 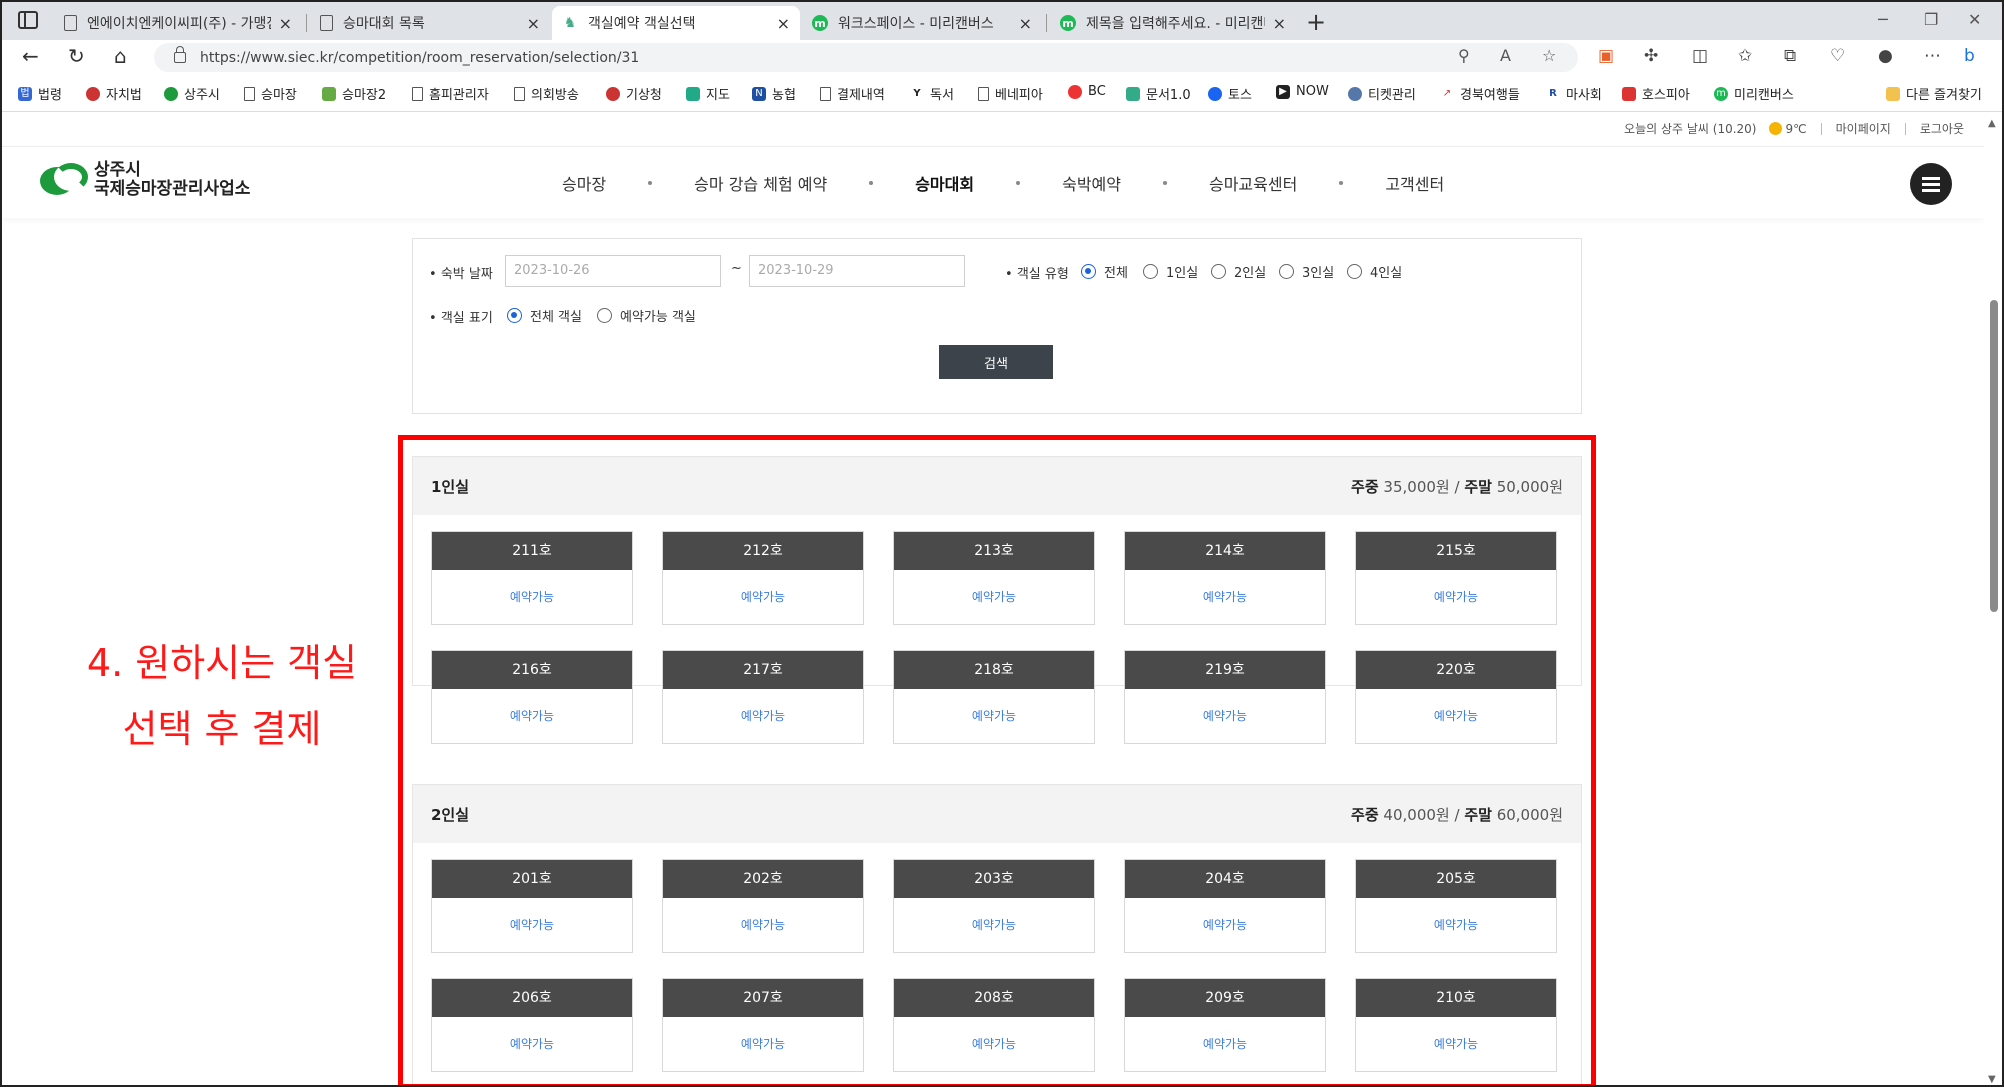 I want to click on bookmark-item: 승마장, so click(x=270, y=93).